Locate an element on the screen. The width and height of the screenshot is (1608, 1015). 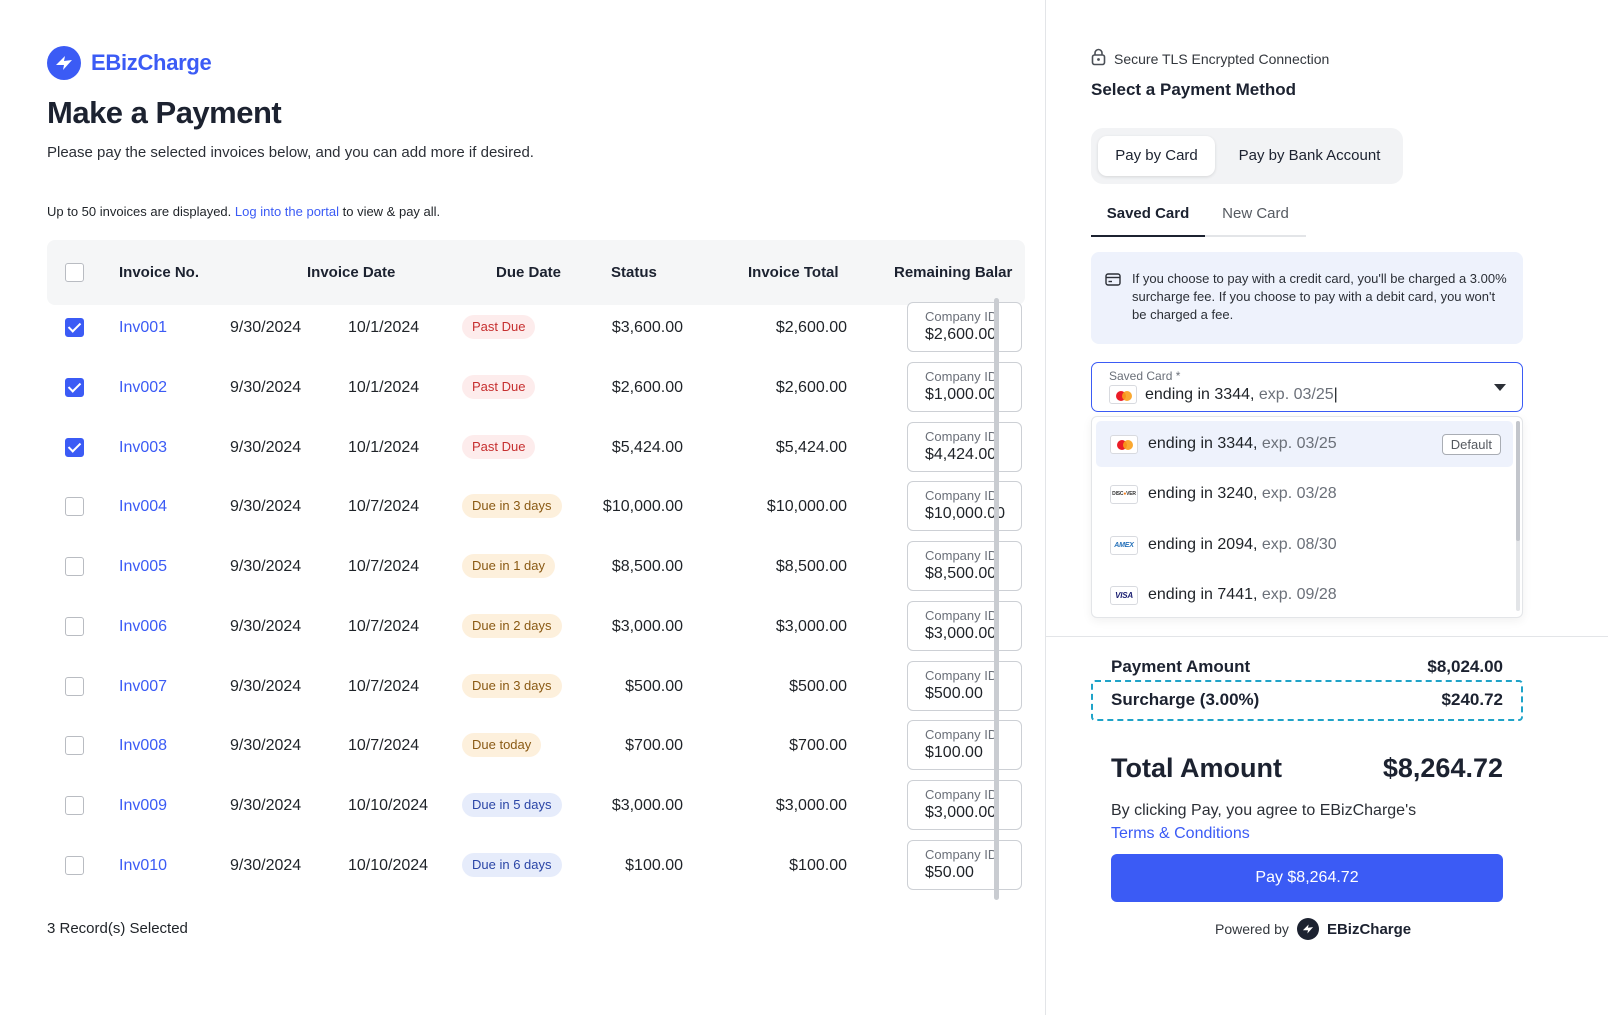
lock-icon is located at coordinates (1098, 58).